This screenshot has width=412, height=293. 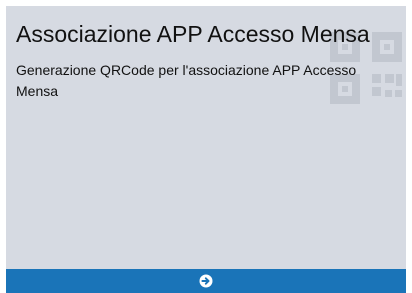 I want to click on open-tile-button, so click(x=206, y=281).